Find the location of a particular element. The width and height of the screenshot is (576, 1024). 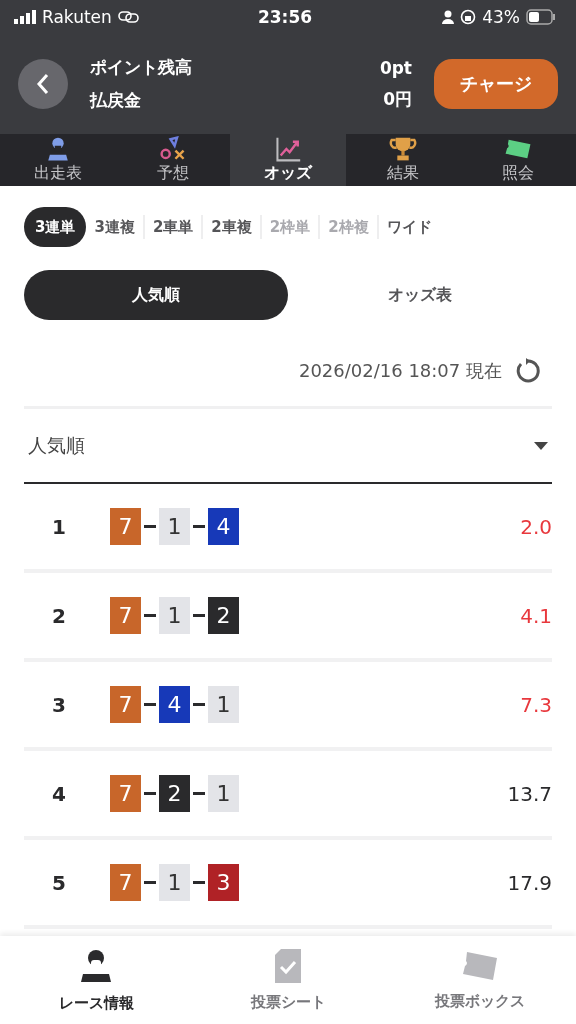

shapes-icon is located at coordinates (172, 149).